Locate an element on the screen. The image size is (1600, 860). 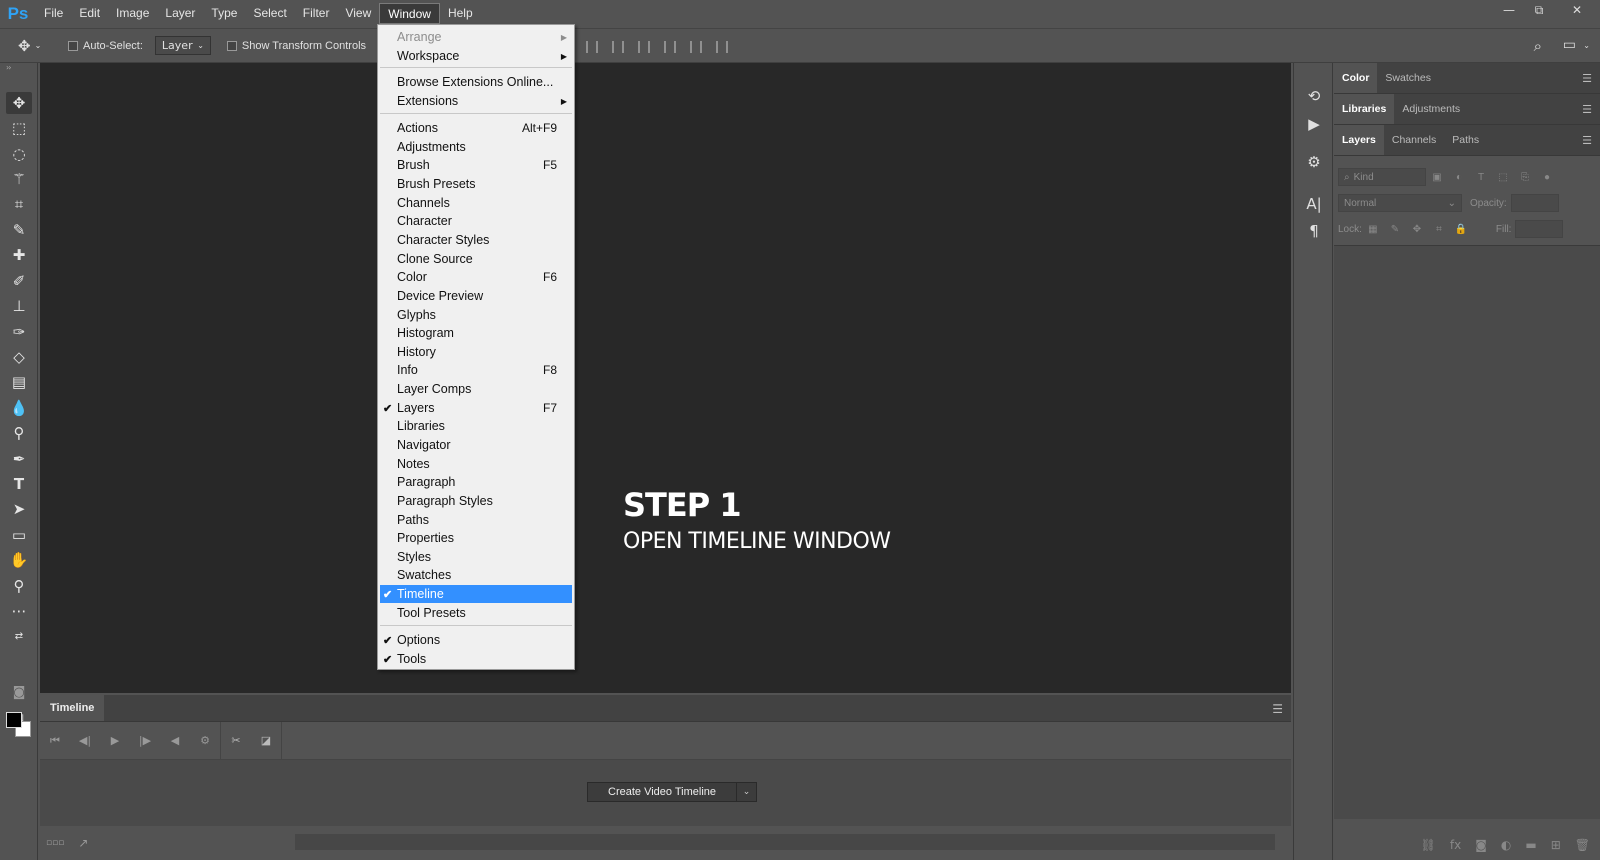
restore-button: ⧉ is located at coordinates (1539, 10).